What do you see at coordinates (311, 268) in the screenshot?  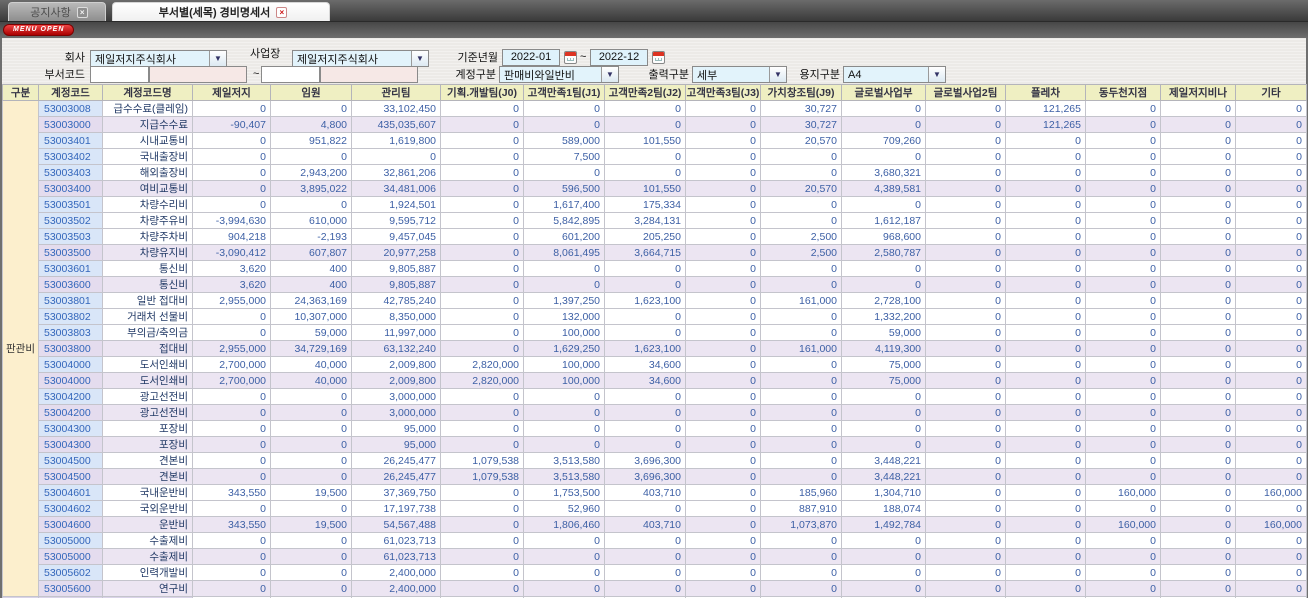 I see `amount-cell: 400` at bounding box center [311, 268].